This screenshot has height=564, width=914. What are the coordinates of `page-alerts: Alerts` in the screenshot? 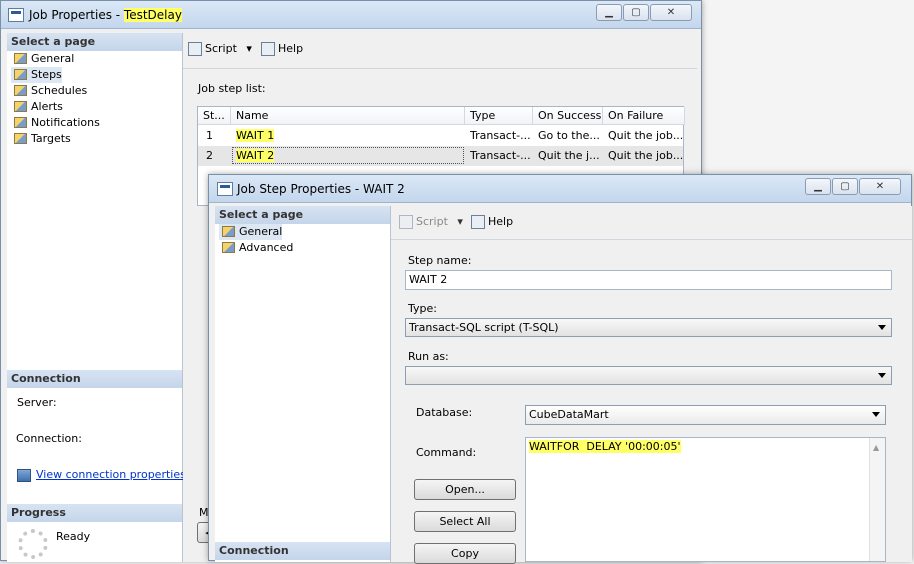 It's located at (37, 107).